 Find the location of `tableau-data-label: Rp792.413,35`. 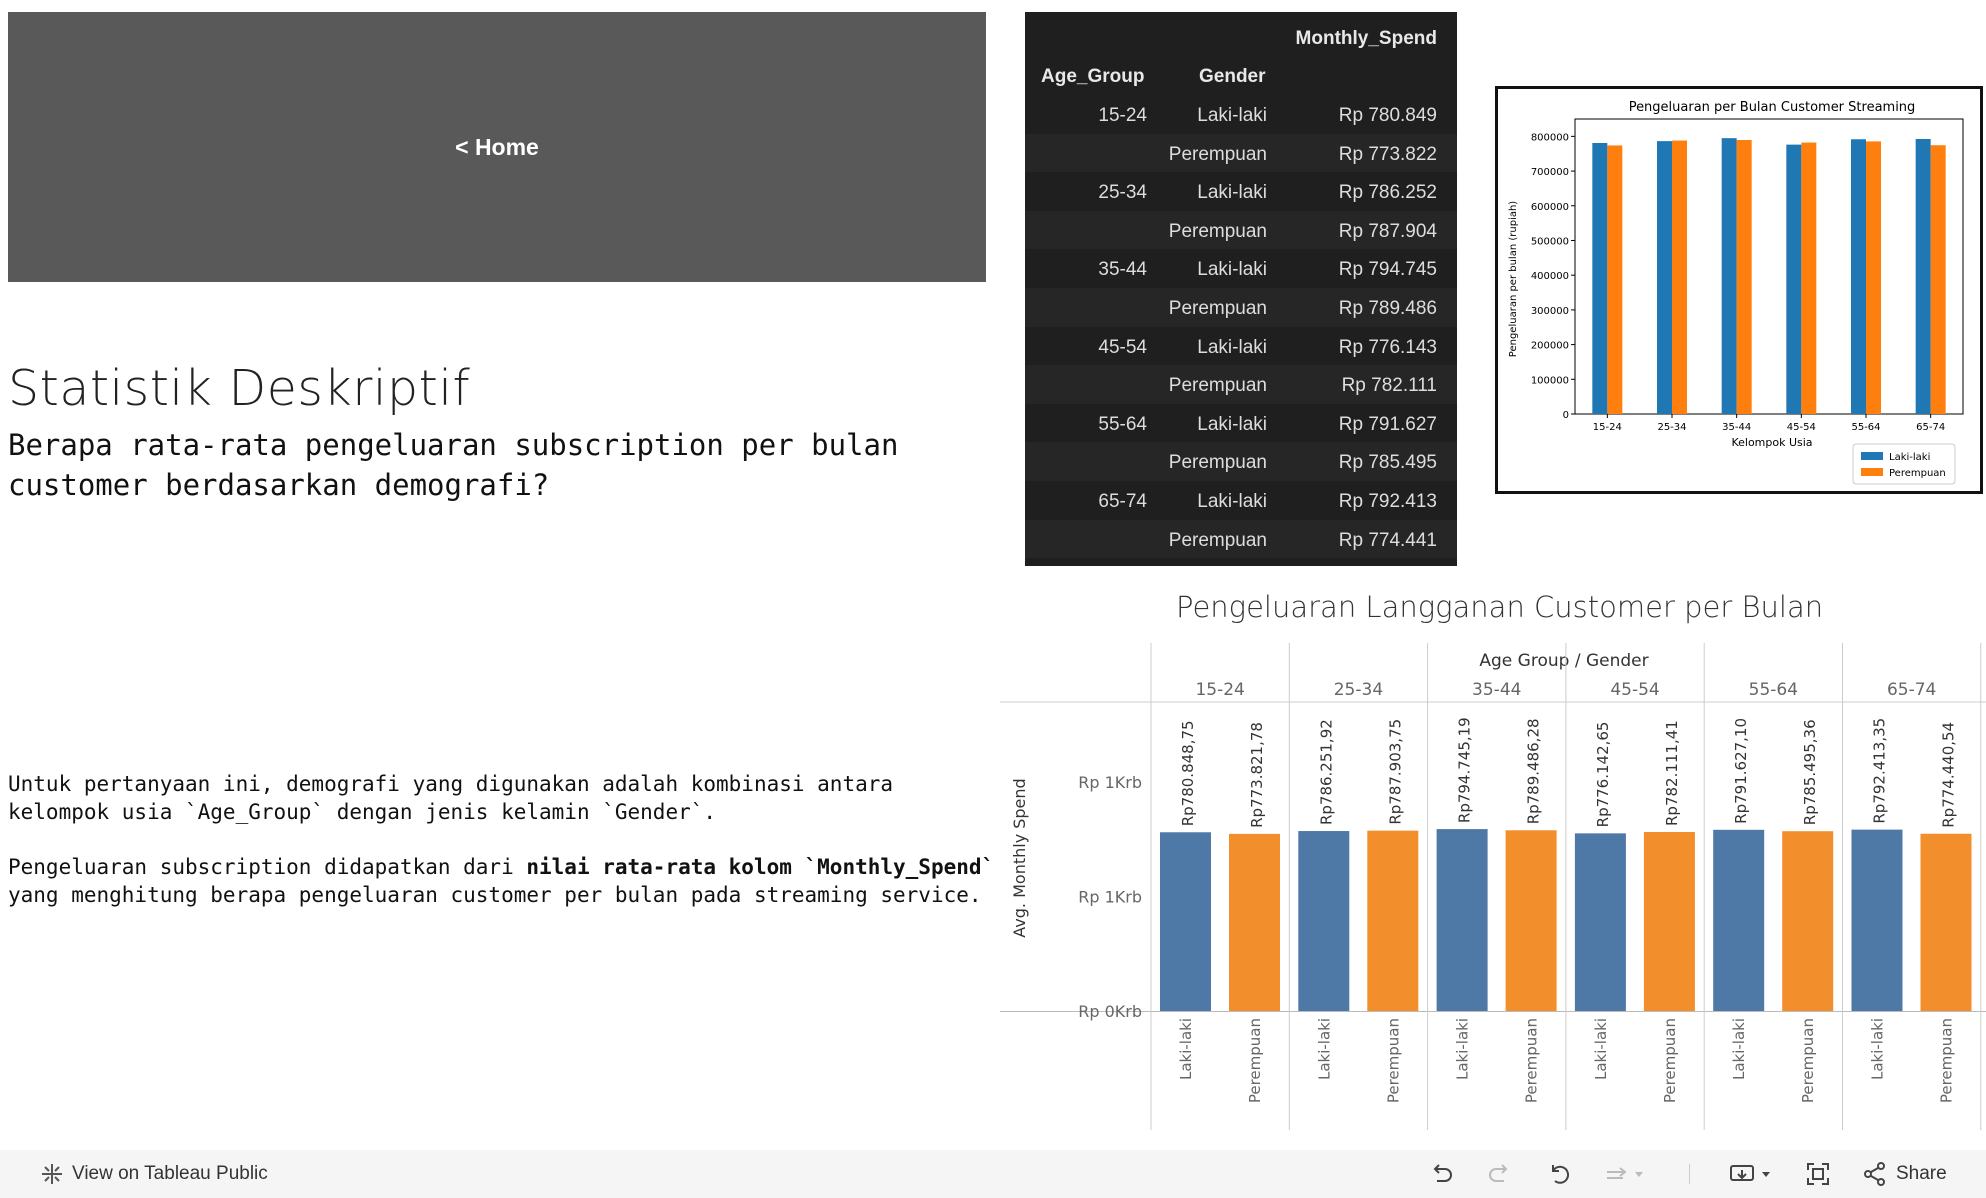

tableau-data-label: Rp792.413,35 is located at coordinates (1880, 771).